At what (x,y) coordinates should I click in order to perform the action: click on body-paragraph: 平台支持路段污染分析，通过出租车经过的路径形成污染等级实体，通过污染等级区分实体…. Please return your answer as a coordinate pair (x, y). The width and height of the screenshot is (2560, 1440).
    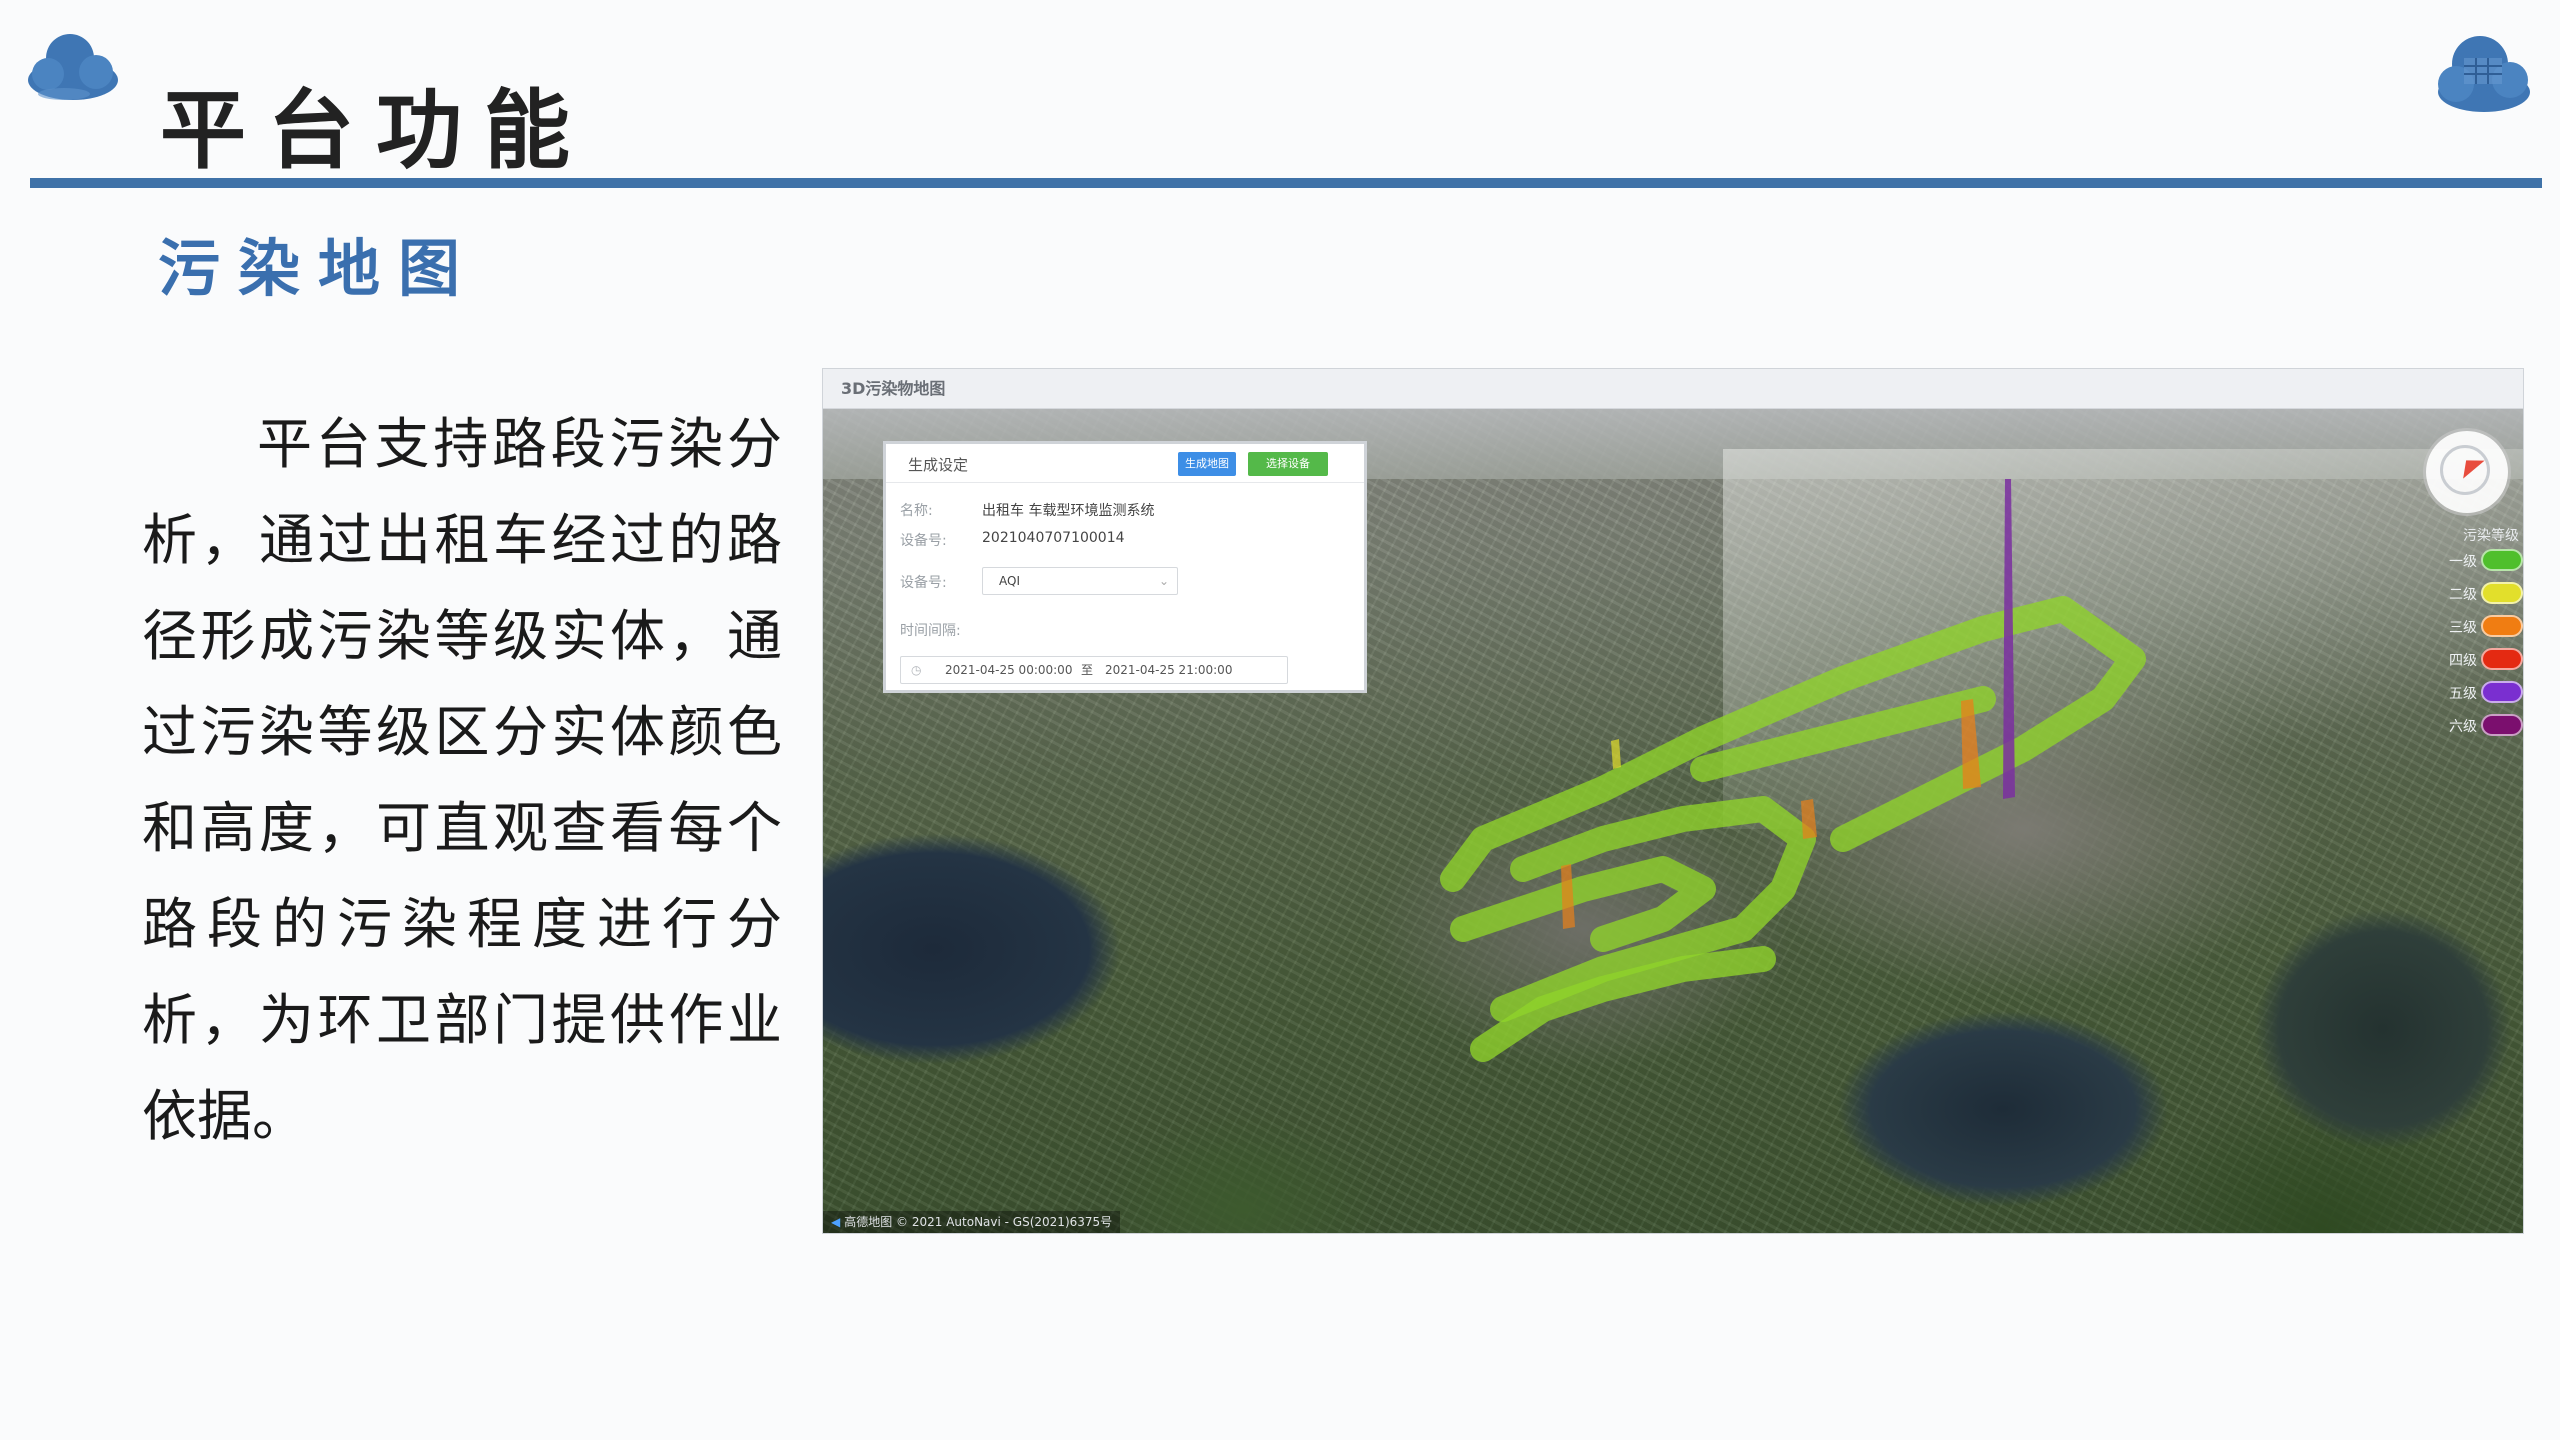
    Looking at the image, I should click on (462, 780).